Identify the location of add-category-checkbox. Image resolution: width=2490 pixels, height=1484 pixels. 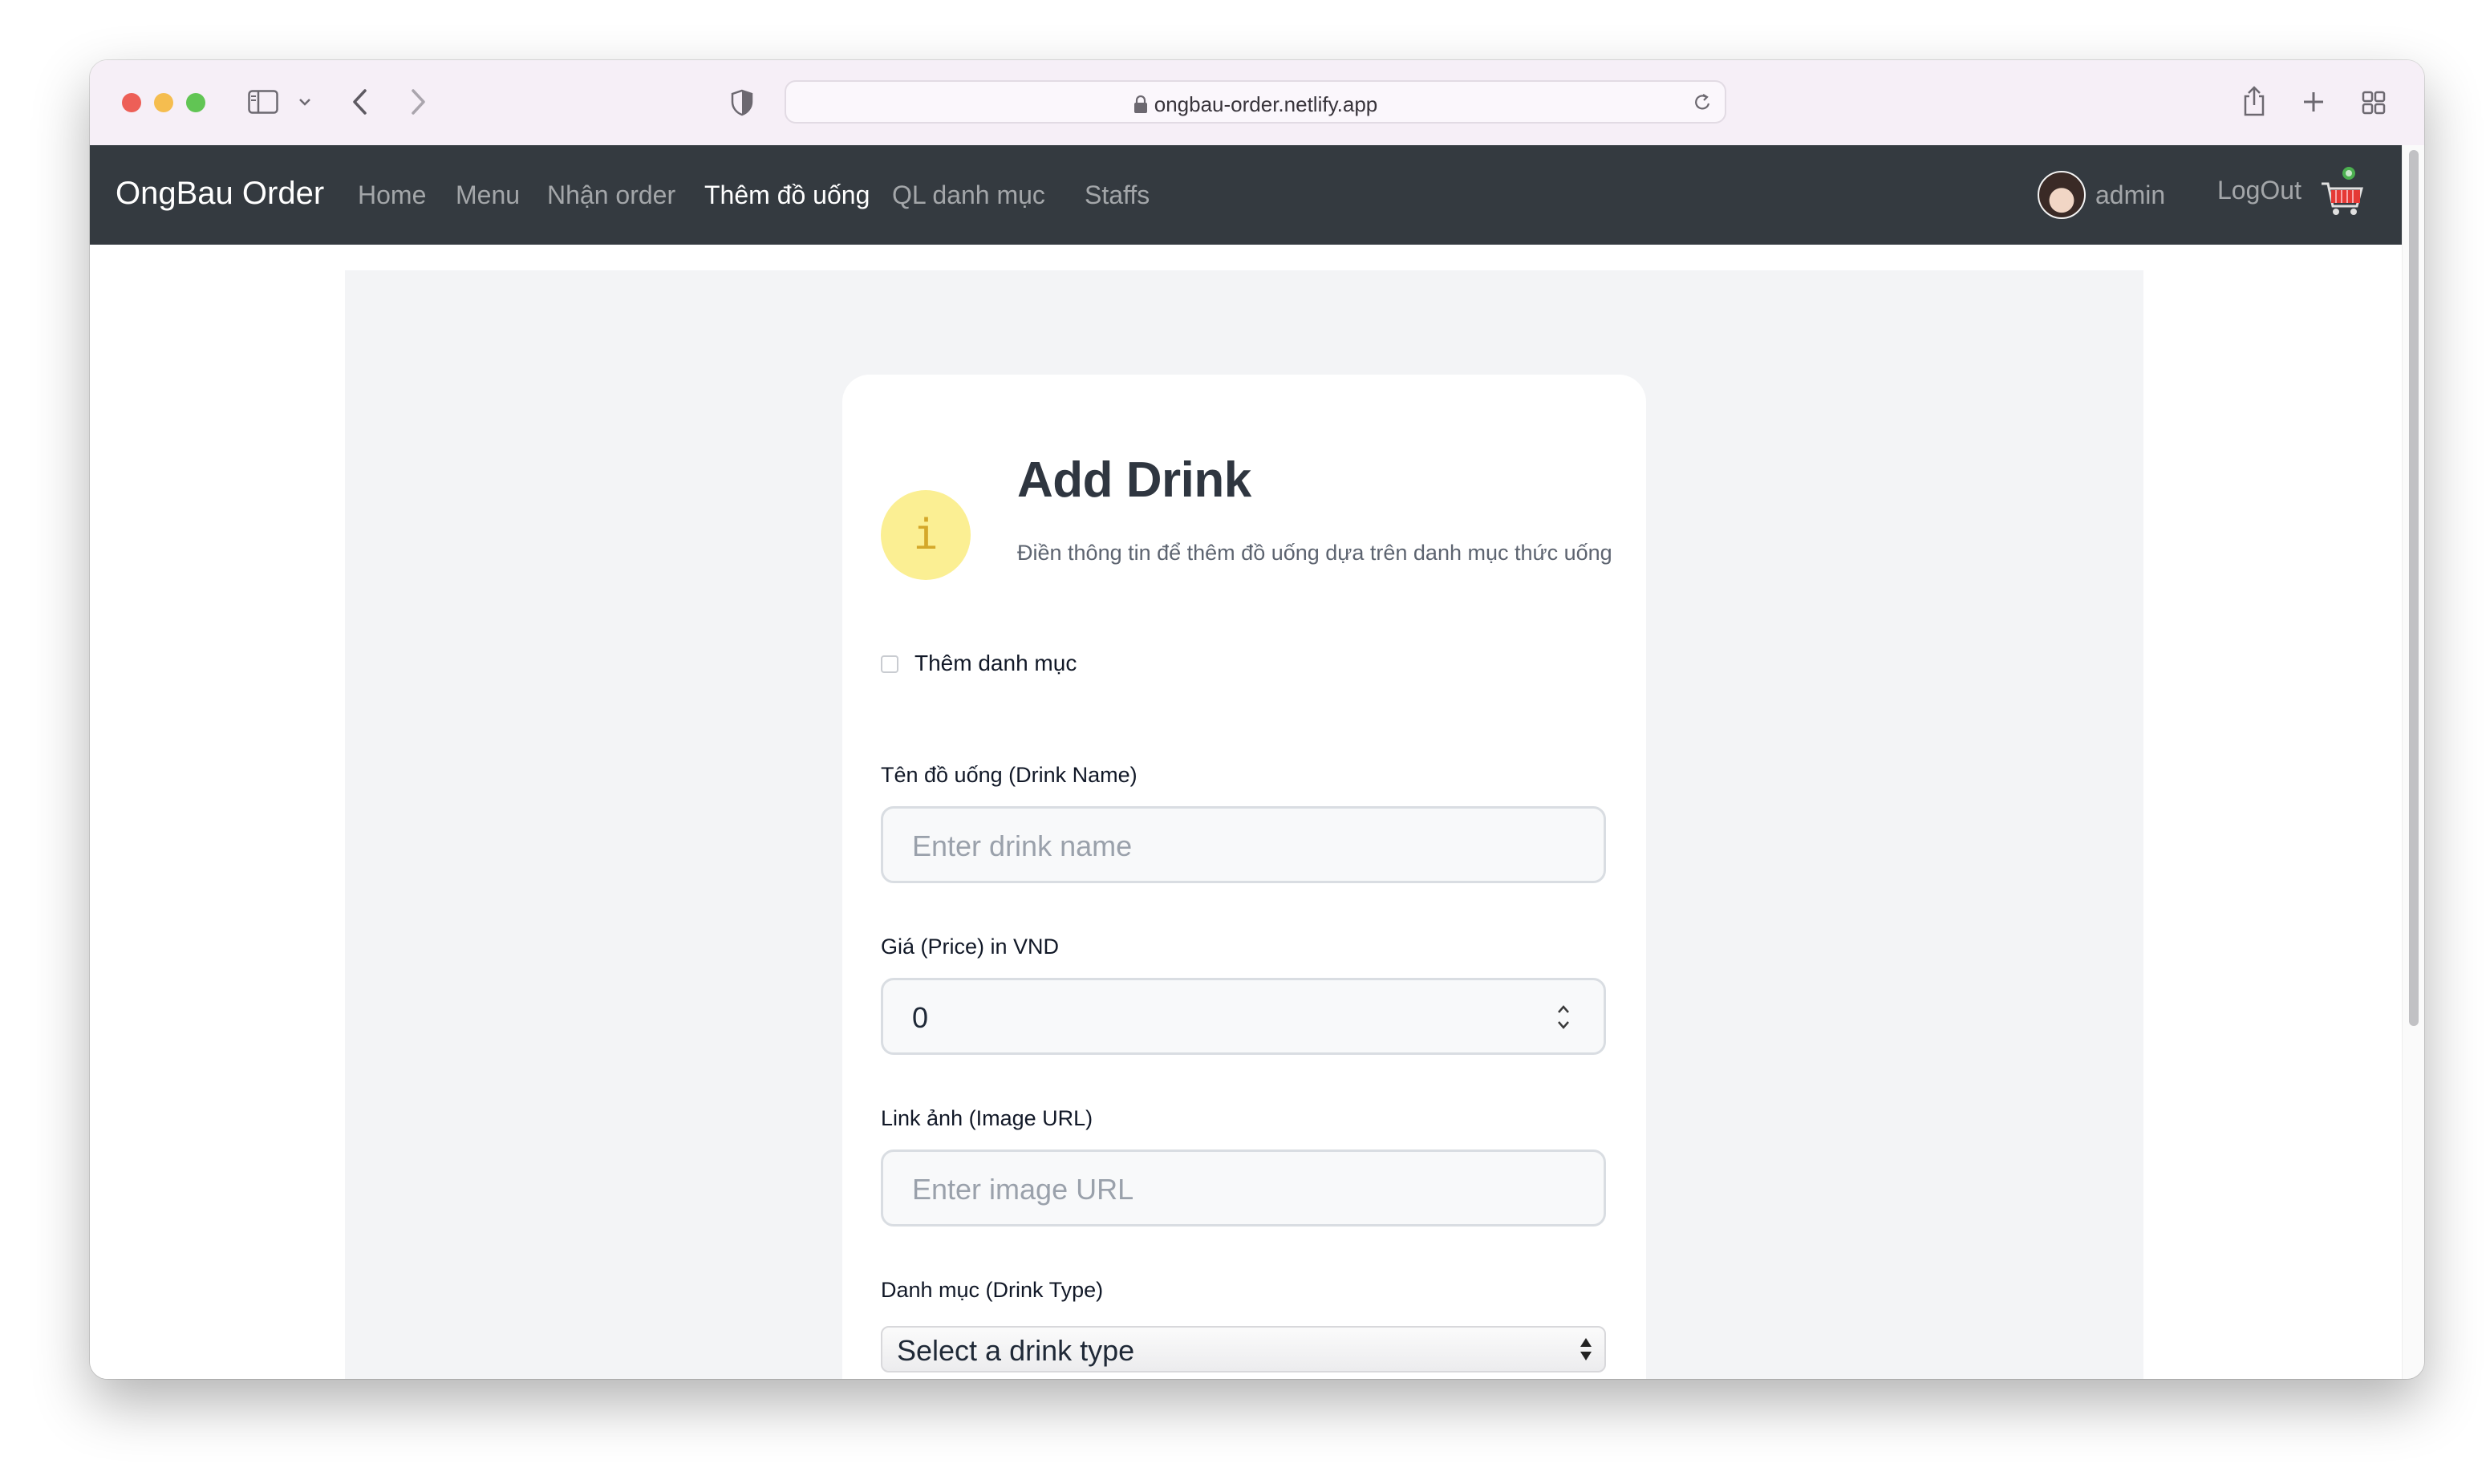
(889, 664).